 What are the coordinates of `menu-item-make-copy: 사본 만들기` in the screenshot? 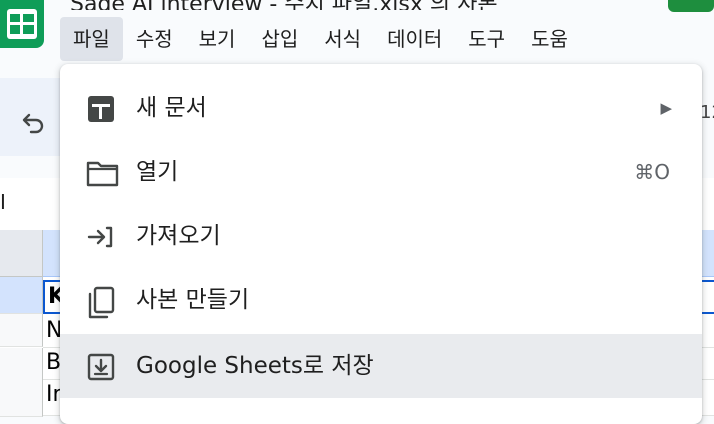 It's located at (381, 300).